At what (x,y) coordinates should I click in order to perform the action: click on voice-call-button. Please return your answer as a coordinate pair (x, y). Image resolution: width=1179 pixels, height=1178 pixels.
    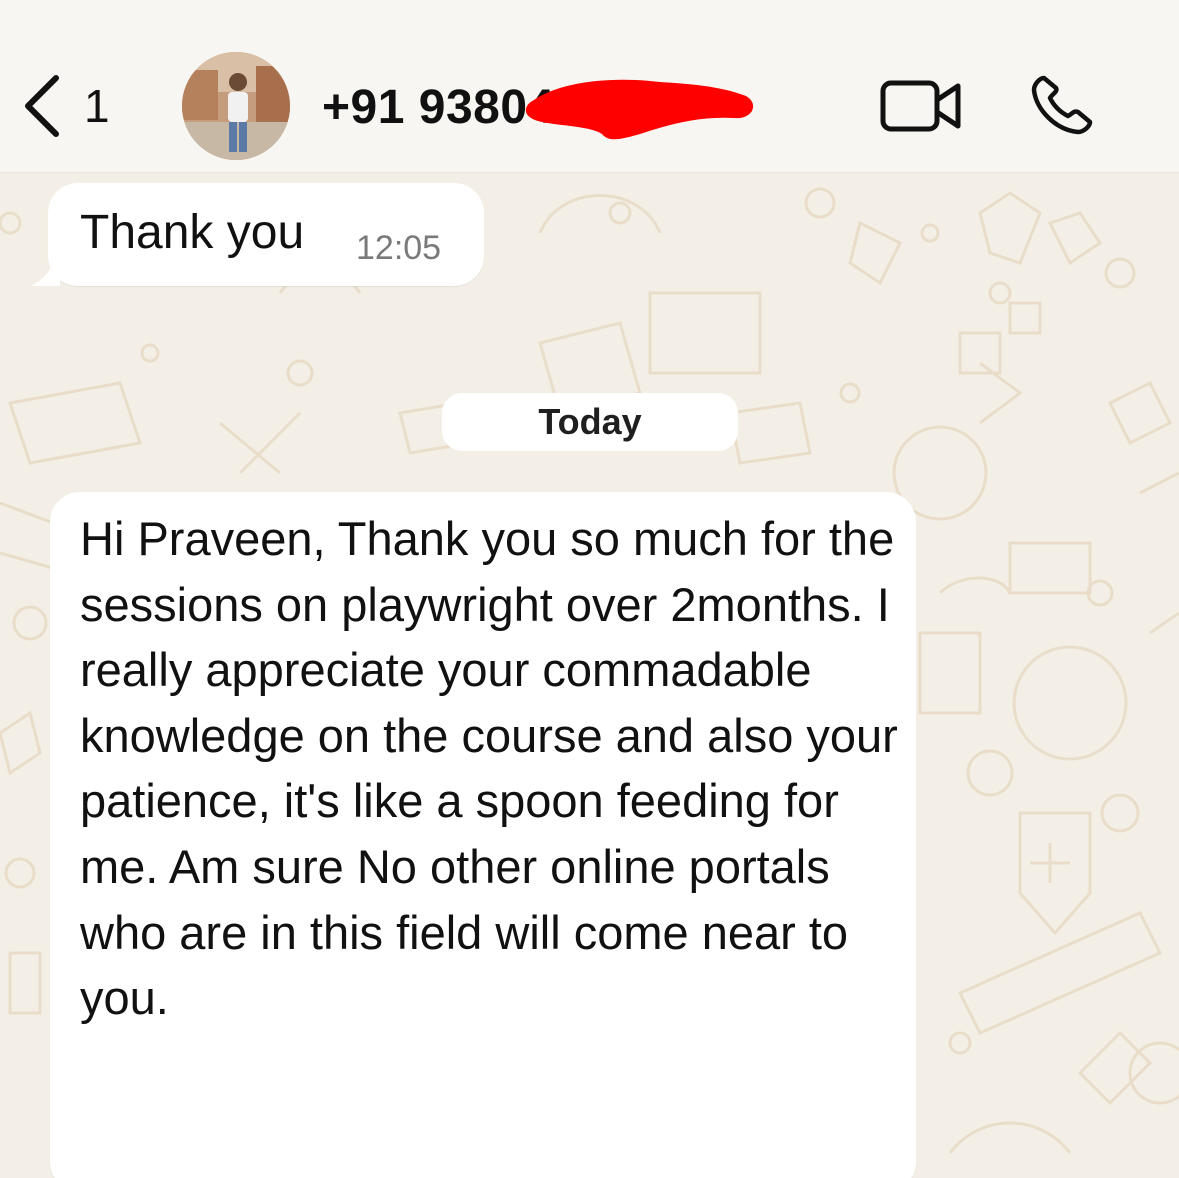
    Looking at the image, I should click on (1063, 107).